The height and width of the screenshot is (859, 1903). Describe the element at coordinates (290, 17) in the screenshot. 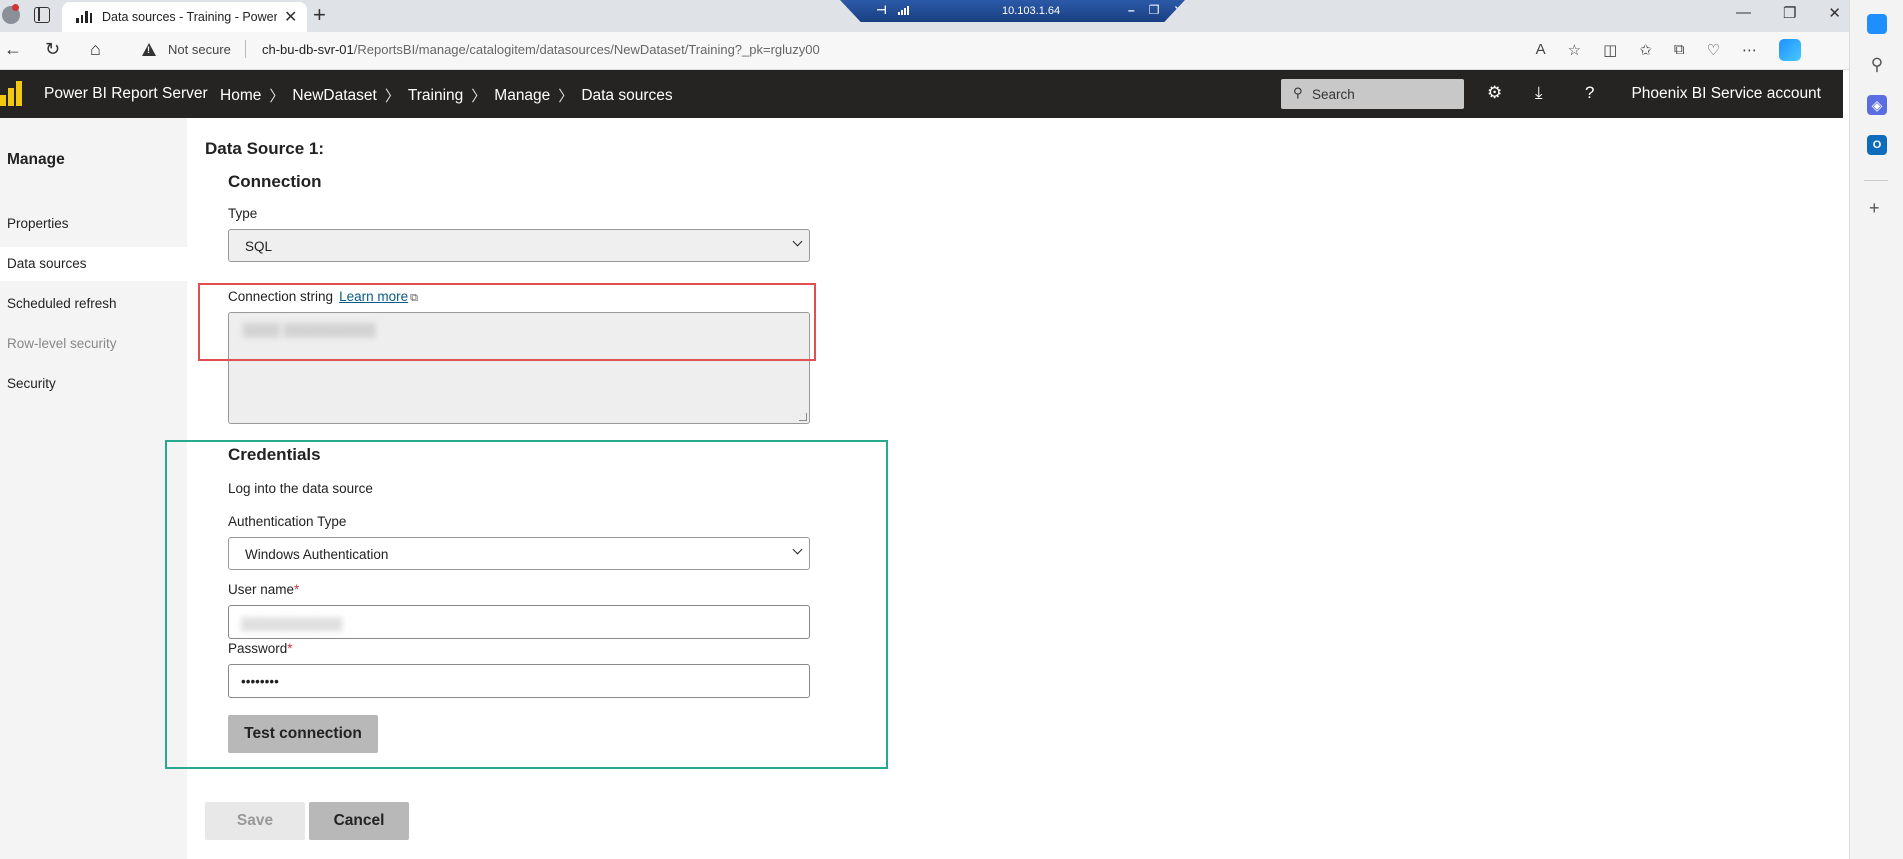

I see `close-tab-icon: ✕` at that location.